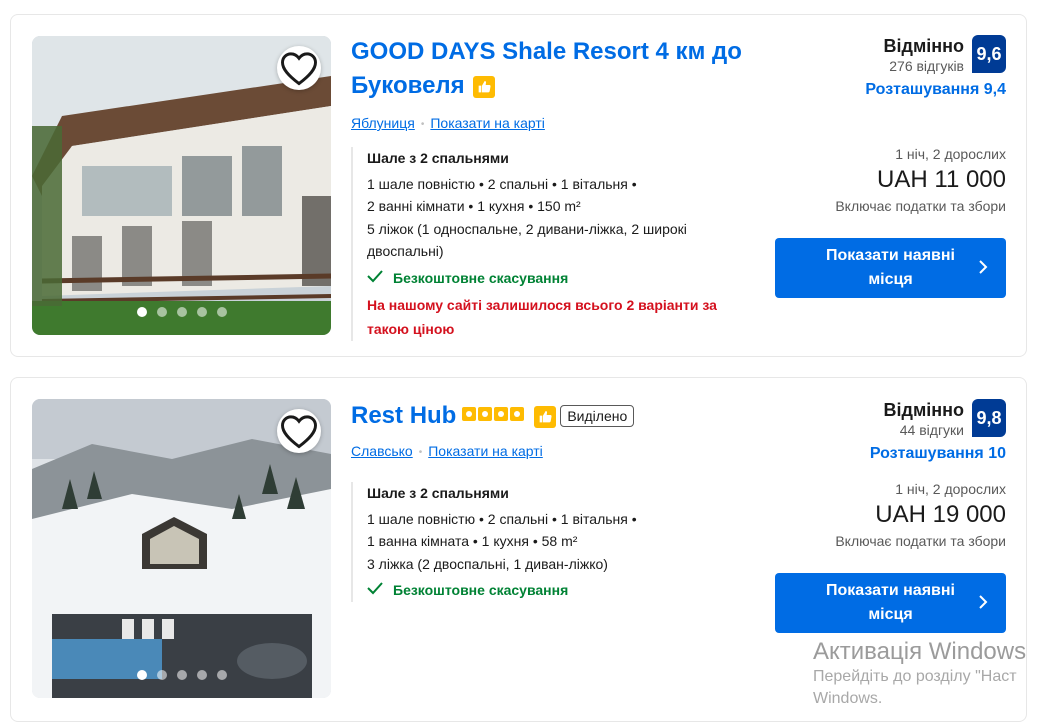 This screenshot has height=722, width=1037. I want to click on highlighted-badge: Виділено, so click(597, 415).